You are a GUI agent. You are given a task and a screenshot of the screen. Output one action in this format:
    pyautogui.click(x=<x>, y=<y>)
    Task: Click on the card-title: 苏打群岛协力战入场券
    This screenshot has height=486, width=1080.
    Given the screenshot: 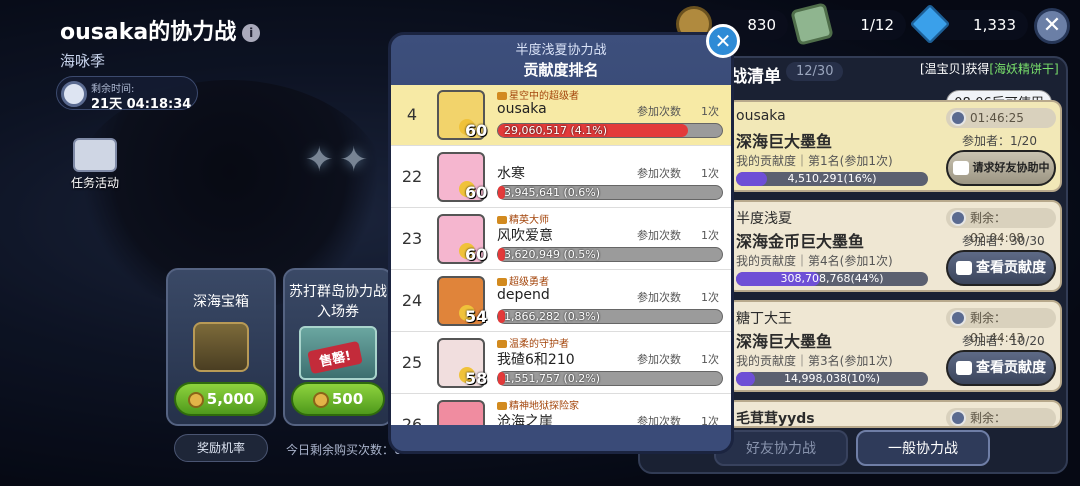 What is the action you would take?
    pyautogui.click(x=338, y=302)
    